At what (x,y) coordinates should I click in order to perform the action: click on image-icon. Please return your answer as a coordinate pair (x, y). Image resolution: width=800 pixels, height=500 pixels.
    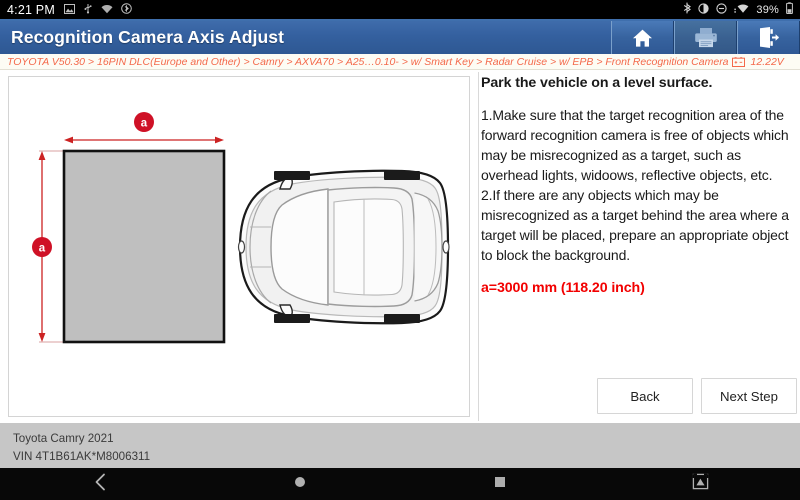
    Looking at the image, I should click on (69, 10).